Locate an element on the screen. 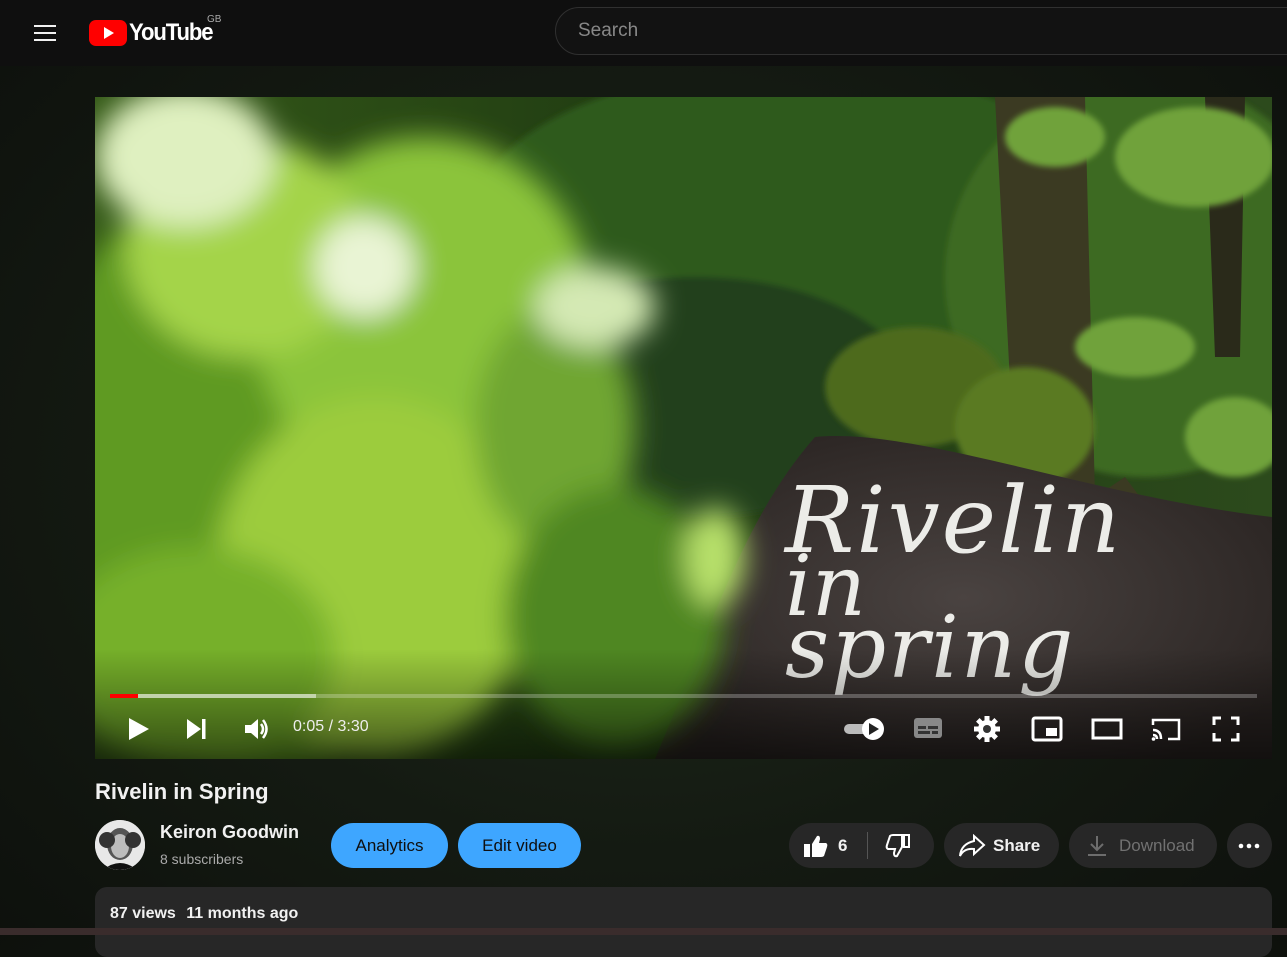 The image size is (1287, 957). settings-gear-icon is located at coordinates (987, 729).